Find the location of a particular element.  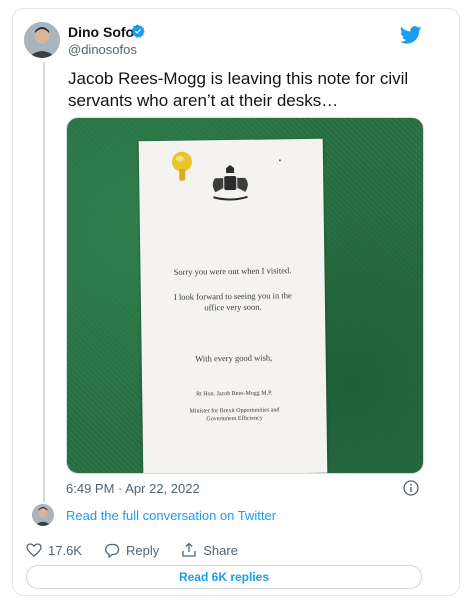

reply-icon is located at coordinates (112, 550).